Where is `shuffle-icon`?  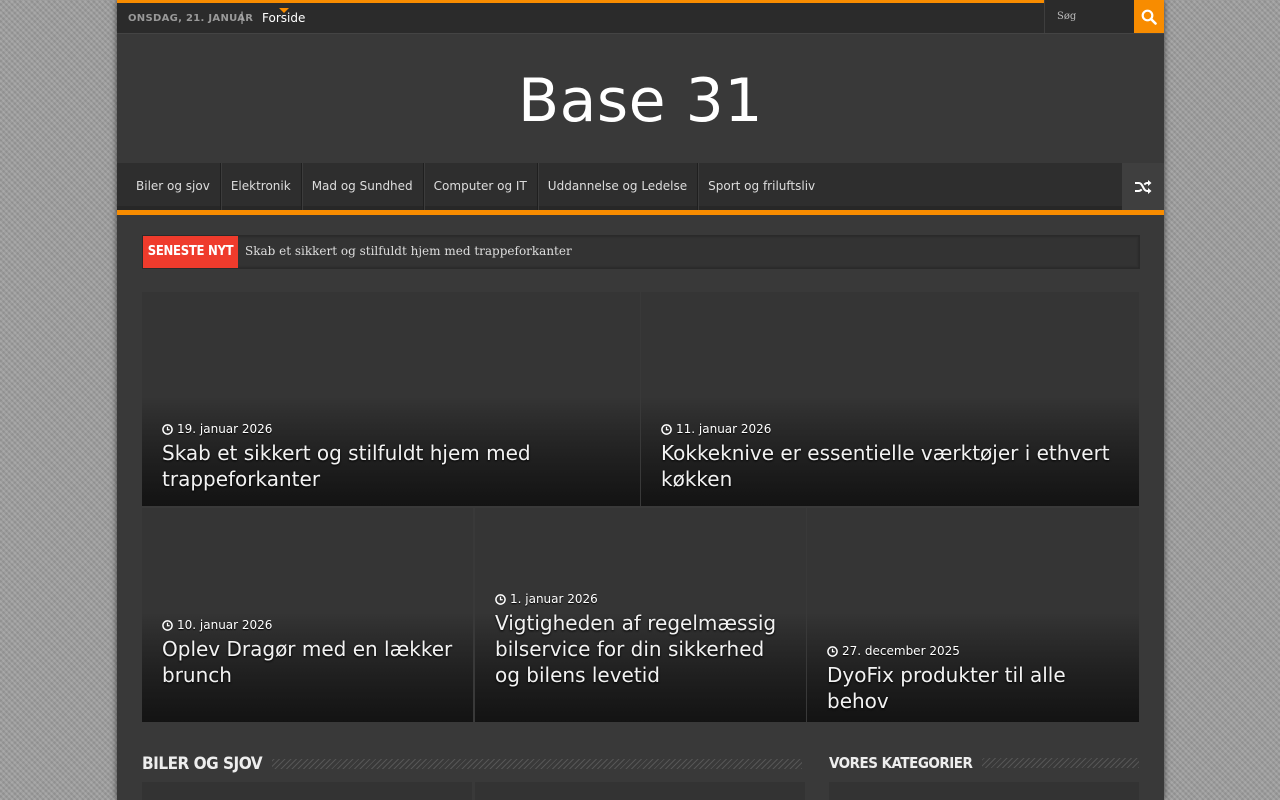
shuffle-icon is located at coordinates (1143, 186).